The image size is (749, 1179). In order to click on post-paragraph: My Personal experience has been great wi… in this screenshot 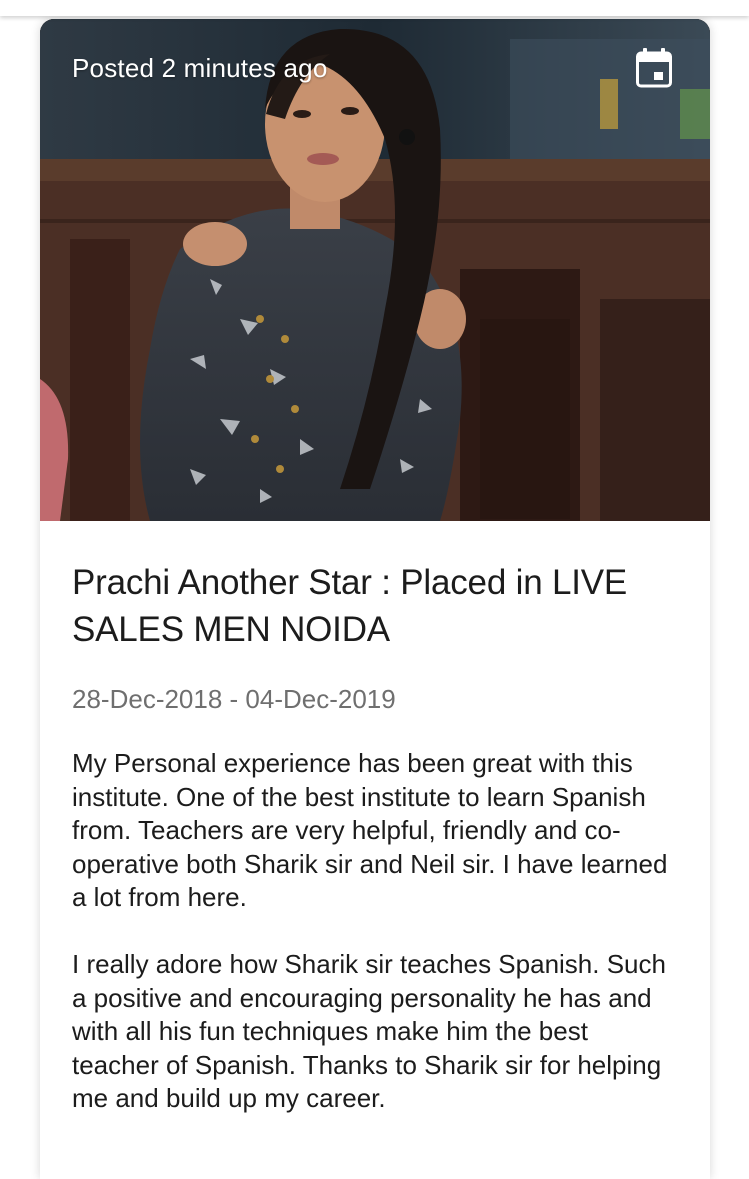, I will do `click(370, 830)`.